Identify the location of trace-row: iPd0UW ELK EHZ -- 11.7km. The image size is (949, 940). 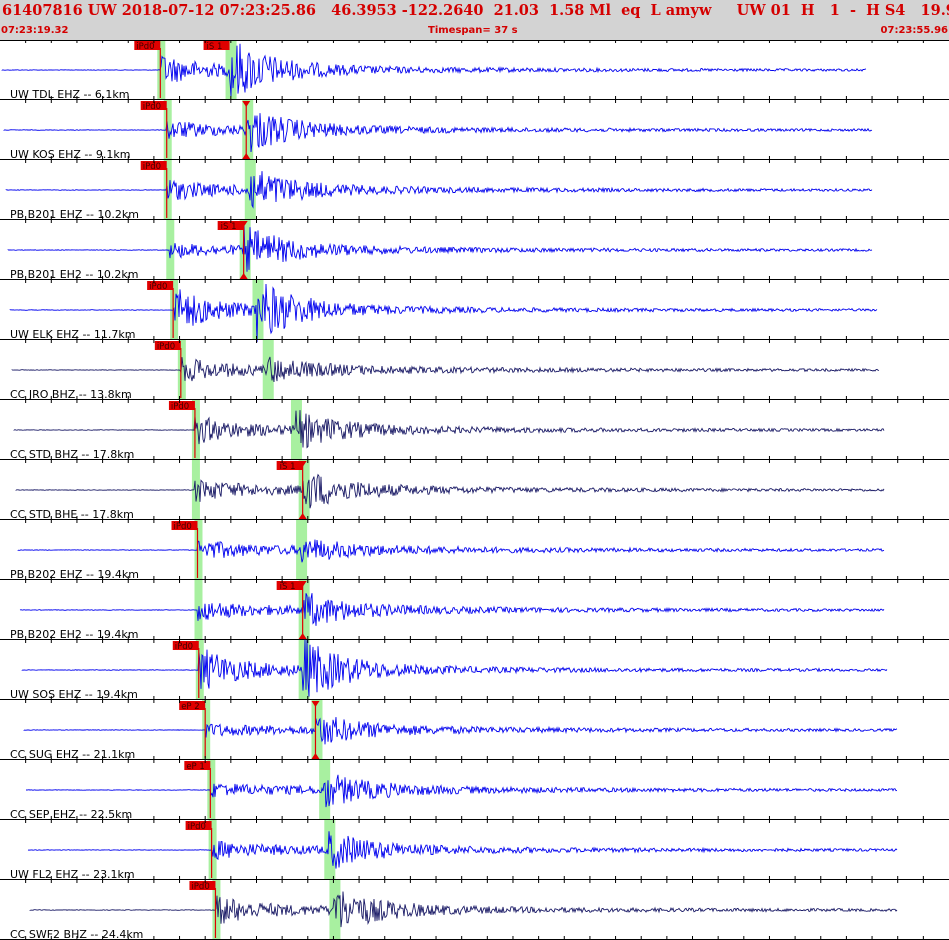
(474, 311).